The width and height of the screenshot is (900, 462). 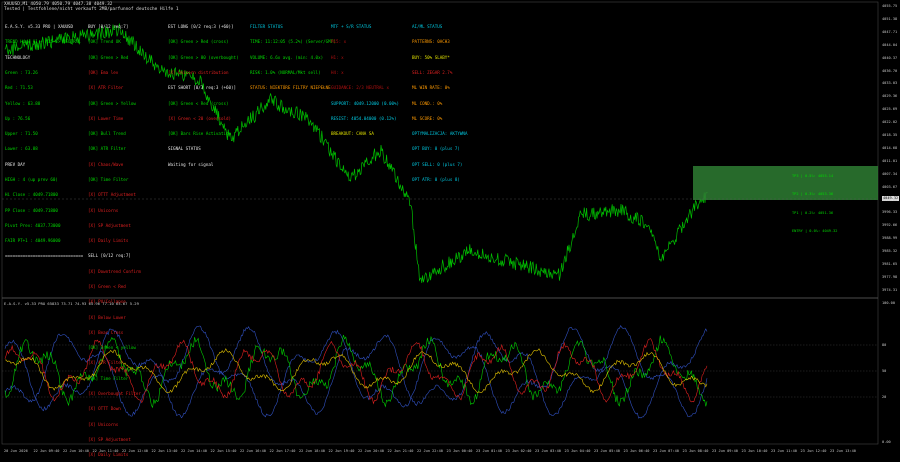 I want to click on estlong-item: [OK] Green > 80 (overbought), so click(x=203, y=57).